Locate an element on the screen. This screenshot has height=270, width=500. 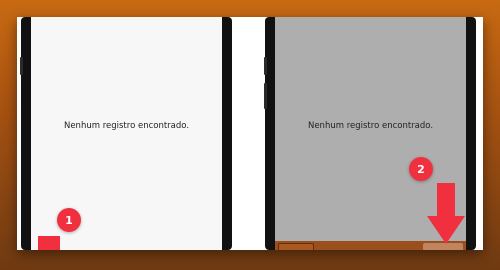
pointer-arrow-shaft is located at coordinates (446, 200).